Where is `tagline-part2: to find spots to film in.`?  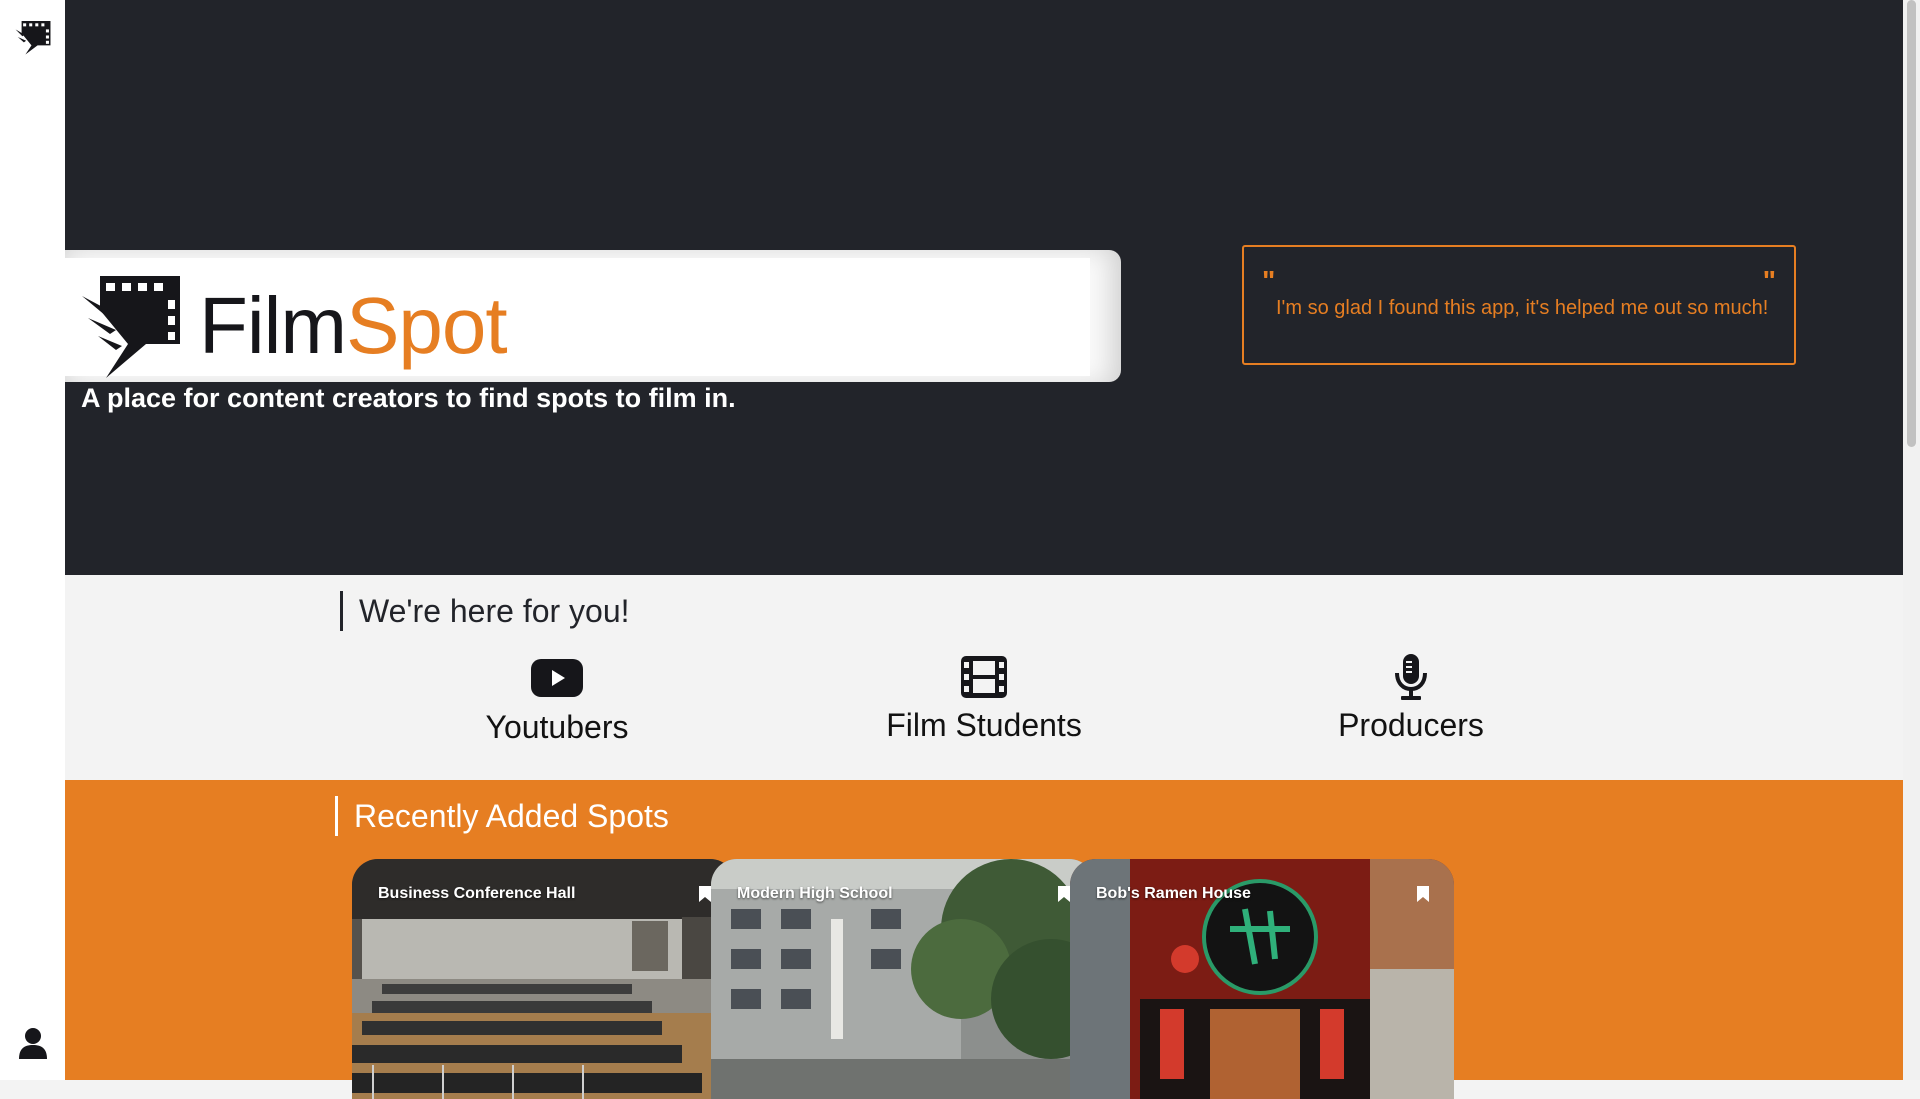
tagline-part2: to find spots to film in. is located at coordinates (587, 398).